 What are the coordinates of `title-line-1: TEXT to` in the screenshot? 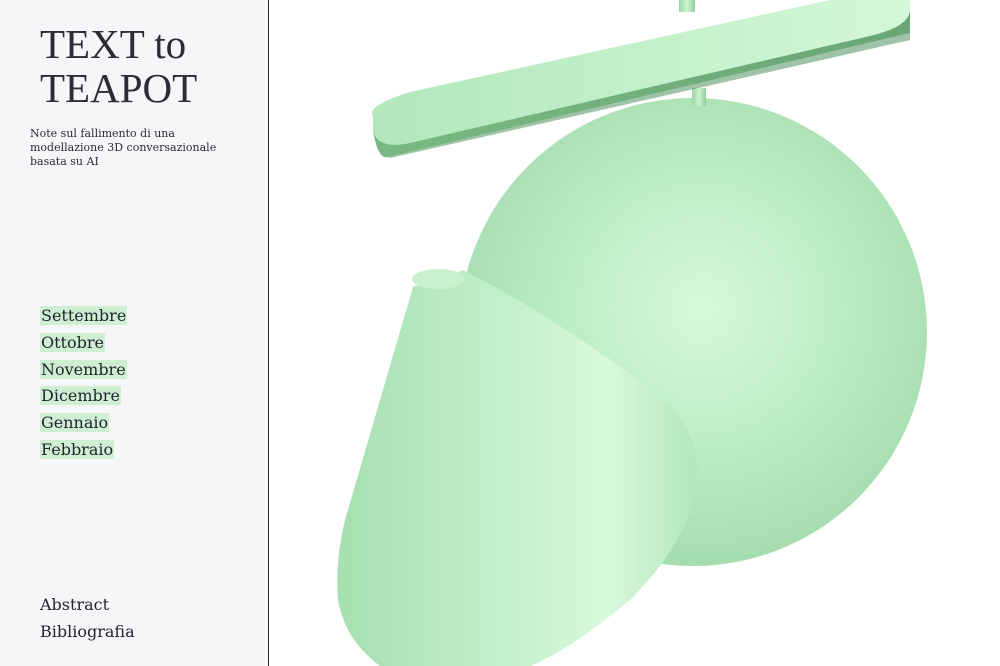 It's located at (113, 44).